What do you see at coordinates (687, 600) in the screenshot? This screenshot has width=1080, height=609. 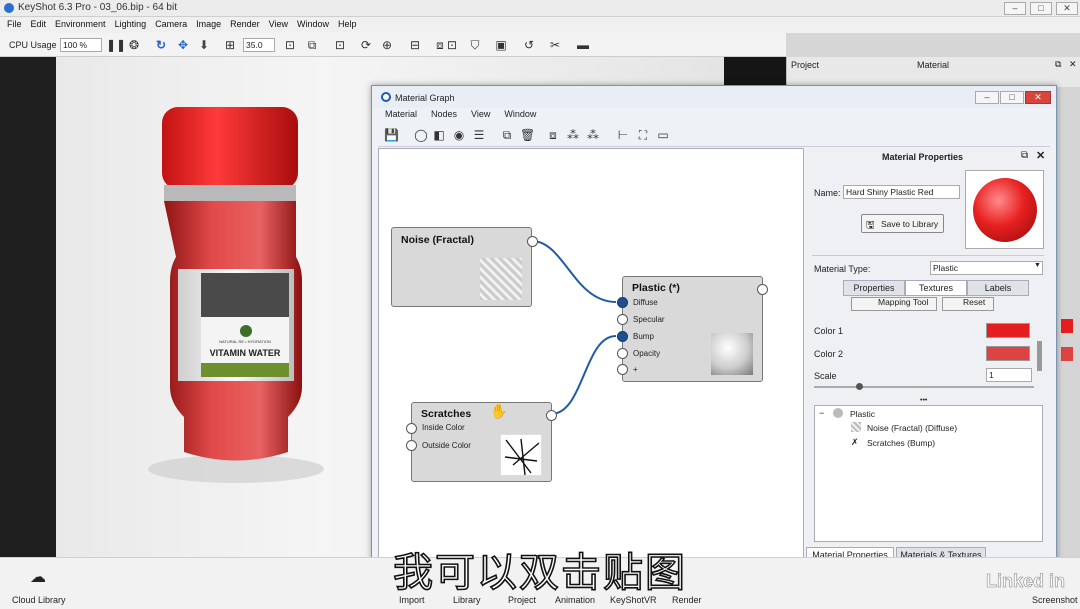 I see `render-button: Render` at bounding box center [687, 600].